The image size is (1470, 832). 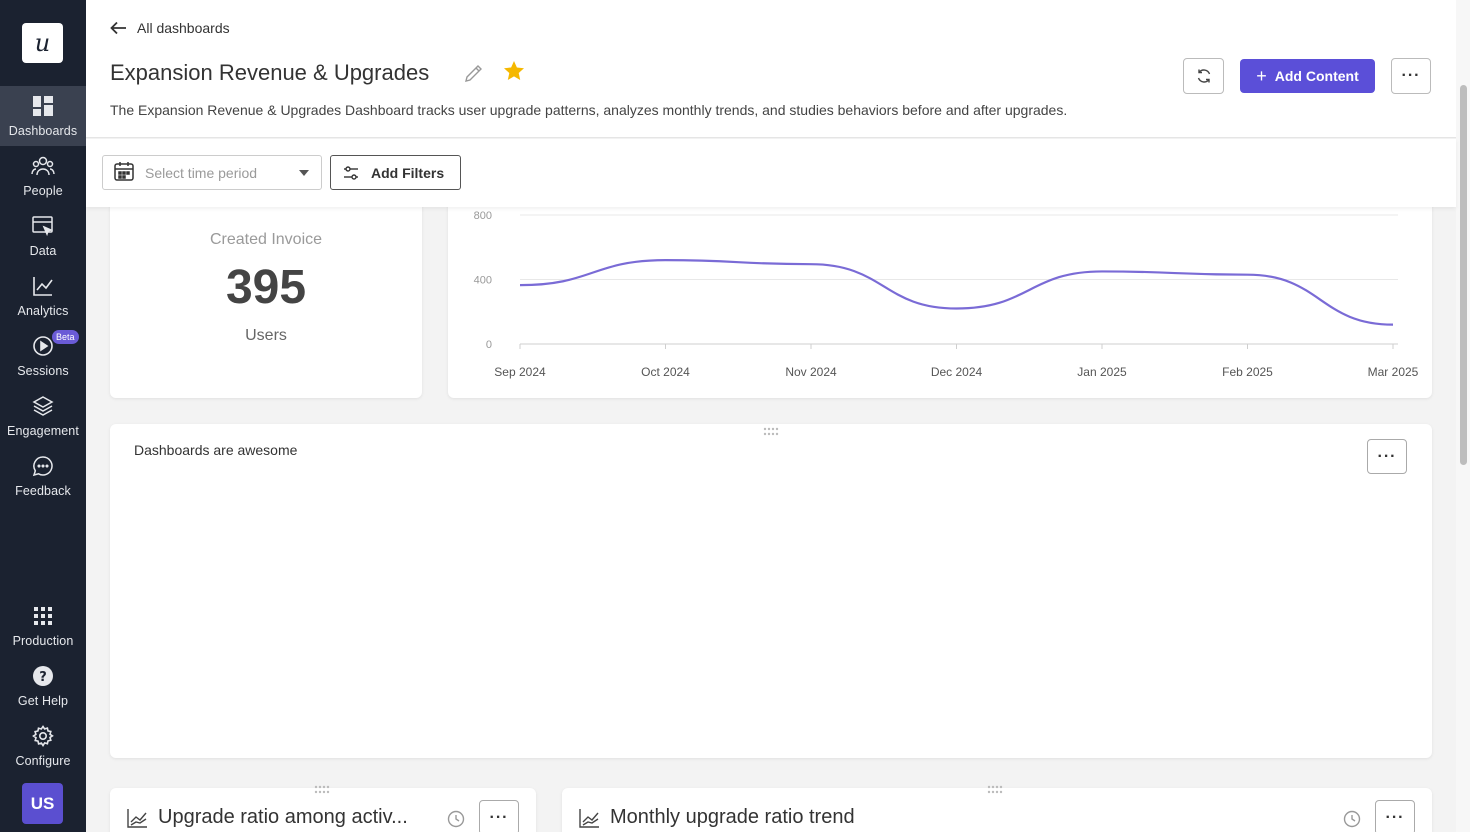 I want to click on sidebar-item-people: People, so click(x=43, y=176).